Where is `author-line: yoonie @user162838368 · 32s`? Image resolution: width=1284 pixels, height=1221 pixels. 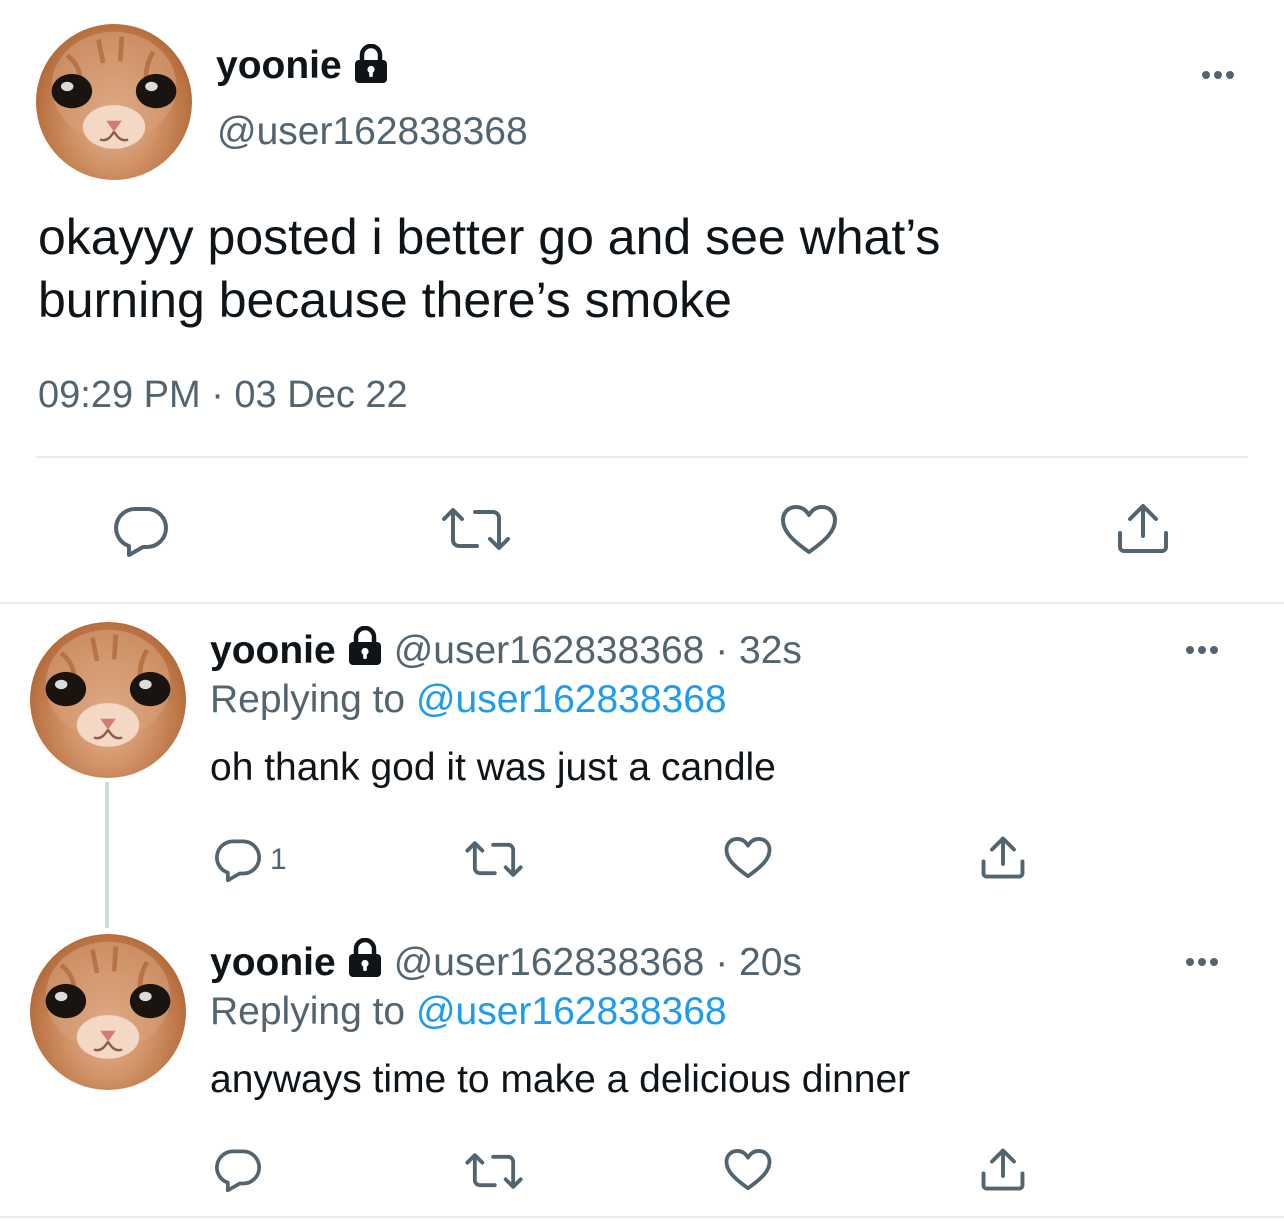
author-line: yoonie @user162838368 · 32s is located at coordinates (506, 650).